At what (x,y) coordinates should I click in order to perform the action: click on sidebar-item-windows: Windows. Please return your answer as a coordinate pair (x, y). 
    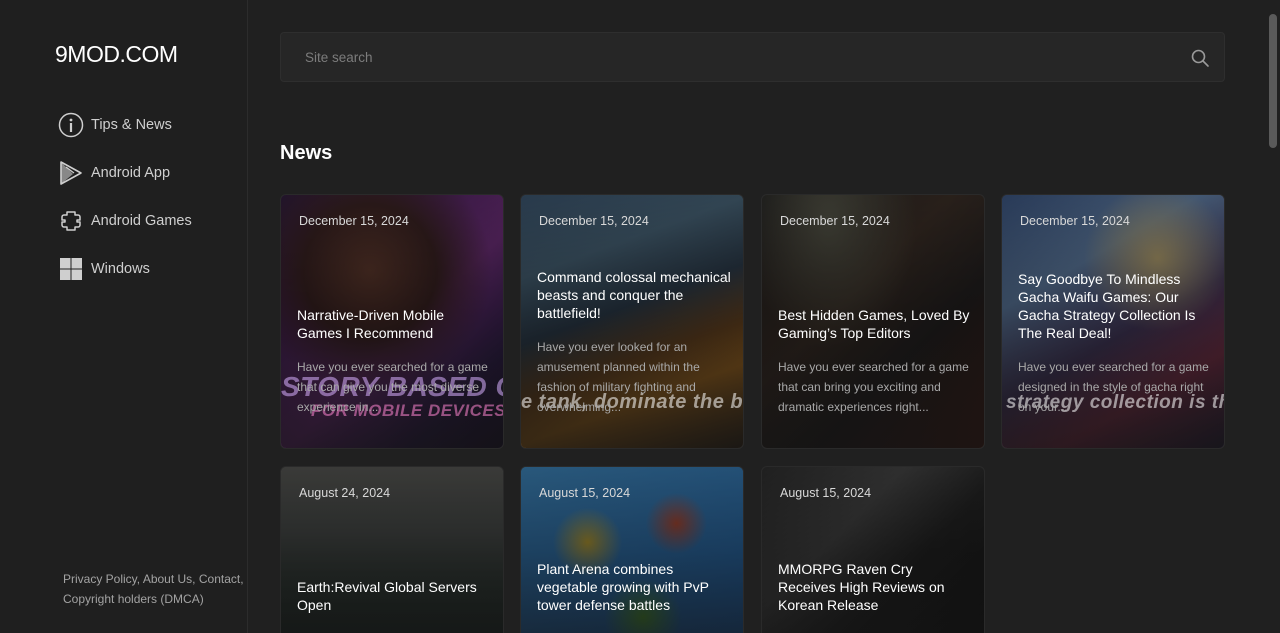
    Looking at the image, I should click on (125, 269).